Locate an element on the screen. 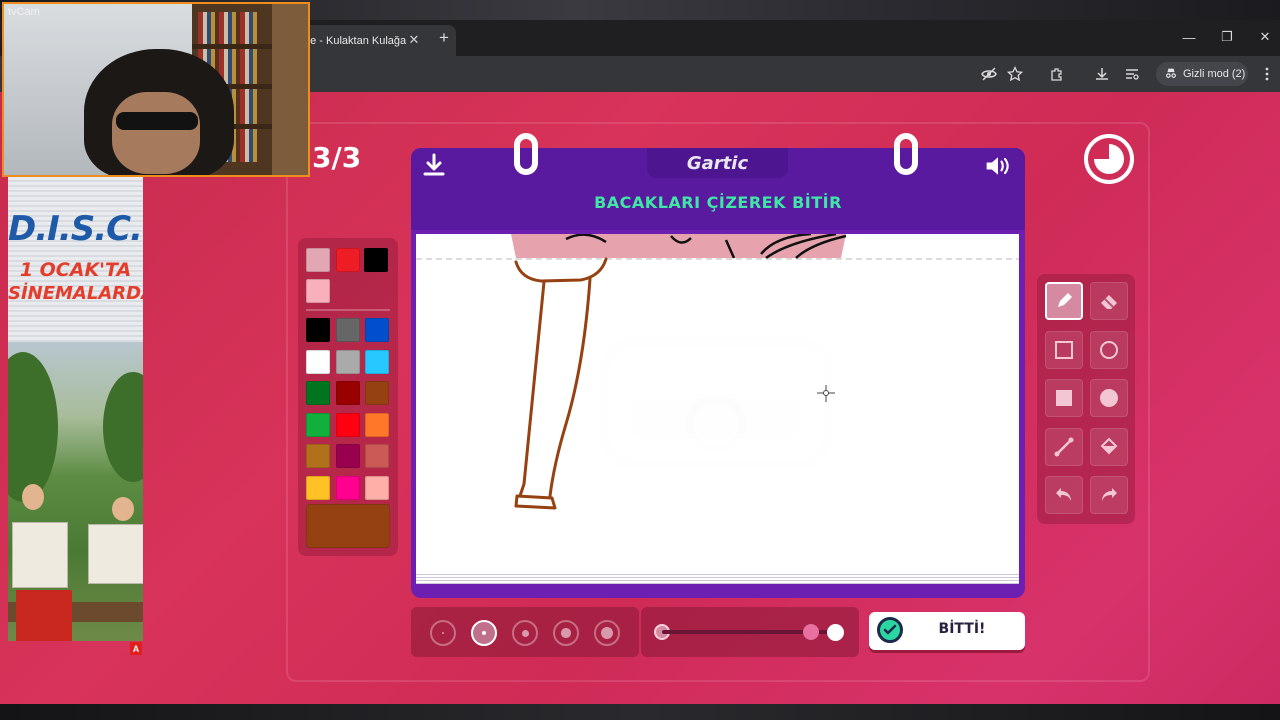  close-window-button: ✕ is located at coordinates (1265, 37).